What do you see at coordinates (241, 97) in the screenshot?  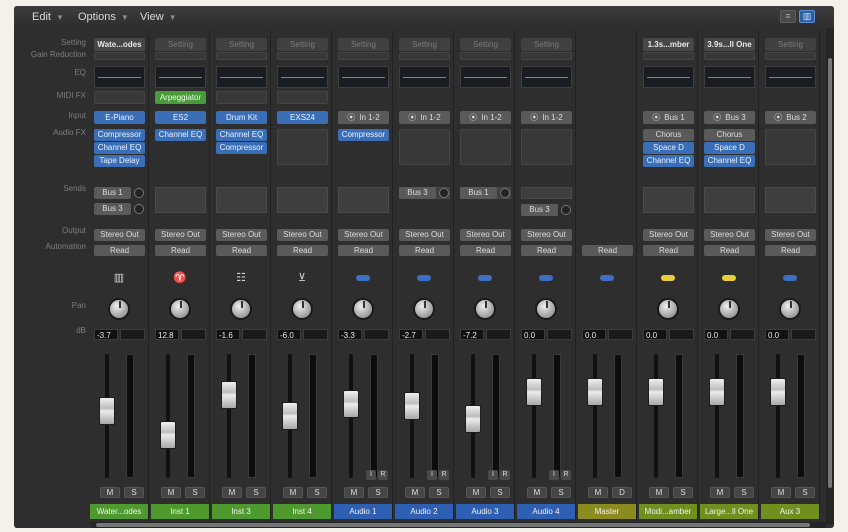 I see `midi-fx-slot-empty` at bounding box center [241, 97].